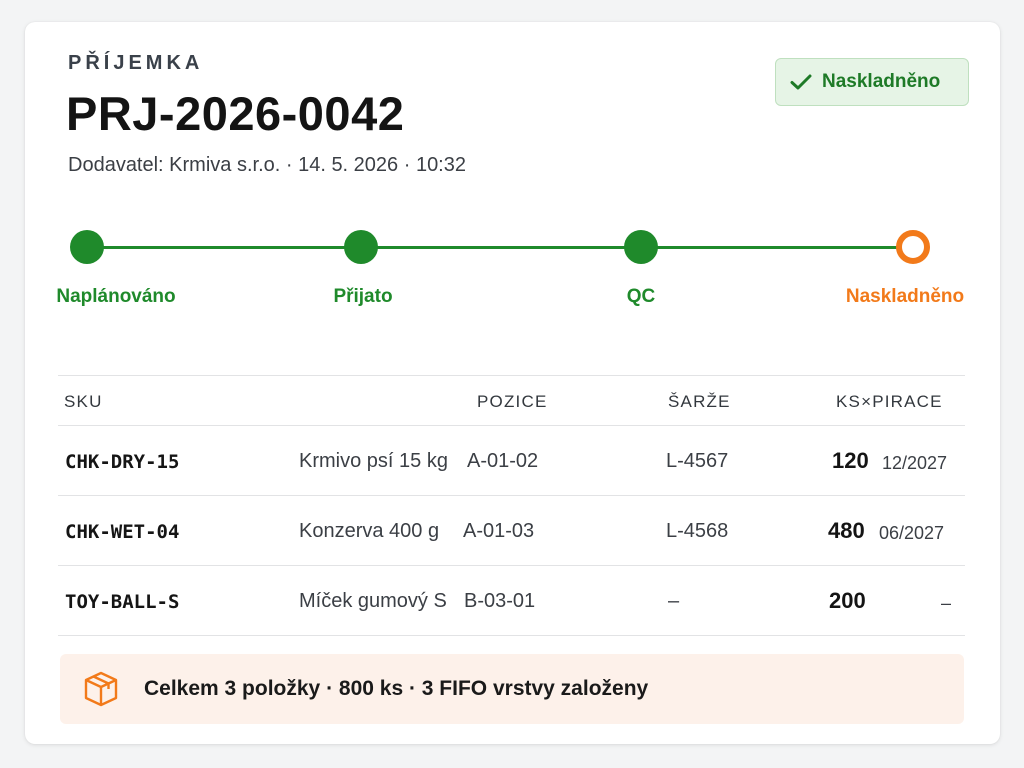 The height and width of the screenshot is (768, 1024). I want to click on sku-cell: TOY-BALL-S, so click(122, 602).